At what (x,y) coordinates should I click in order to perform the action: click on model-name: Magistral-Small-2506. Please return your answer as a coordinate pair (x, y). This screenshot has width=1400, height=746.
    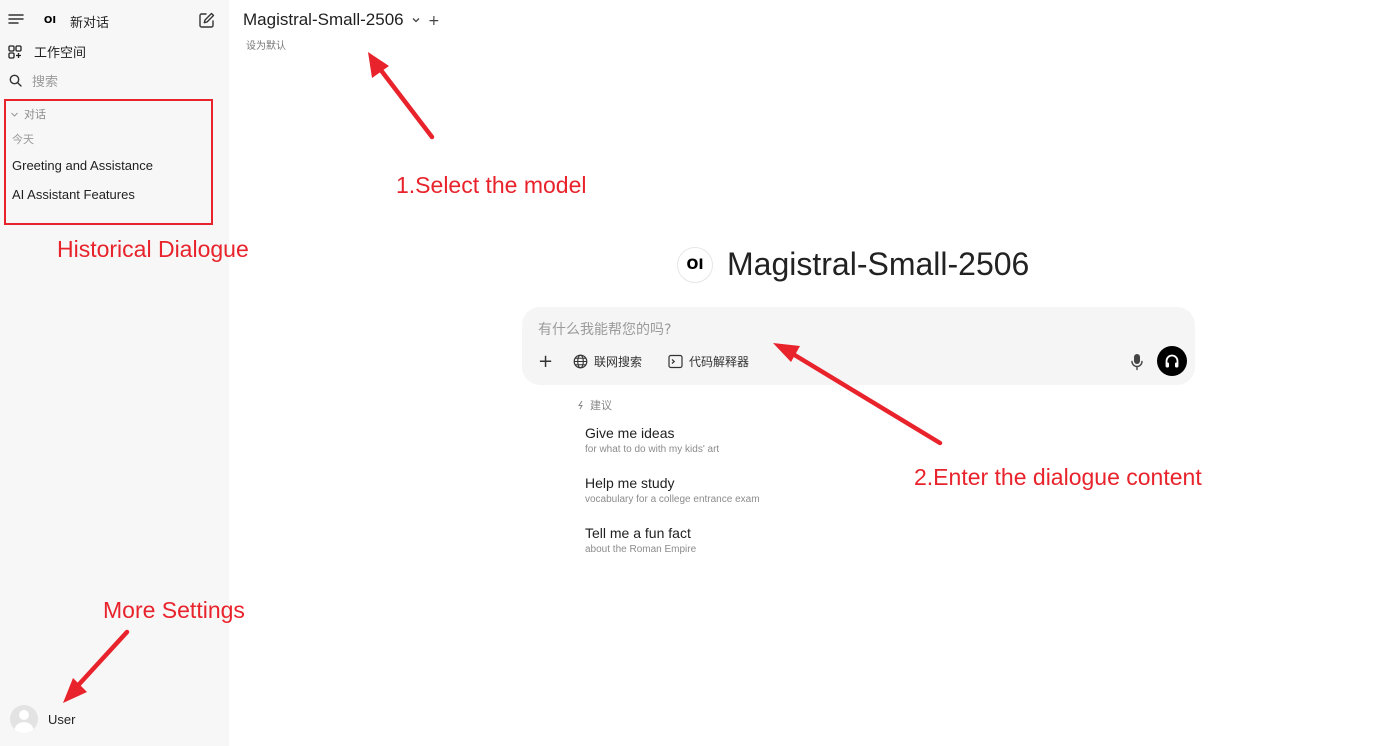
    Looking at the image, I should click on (323, 19).